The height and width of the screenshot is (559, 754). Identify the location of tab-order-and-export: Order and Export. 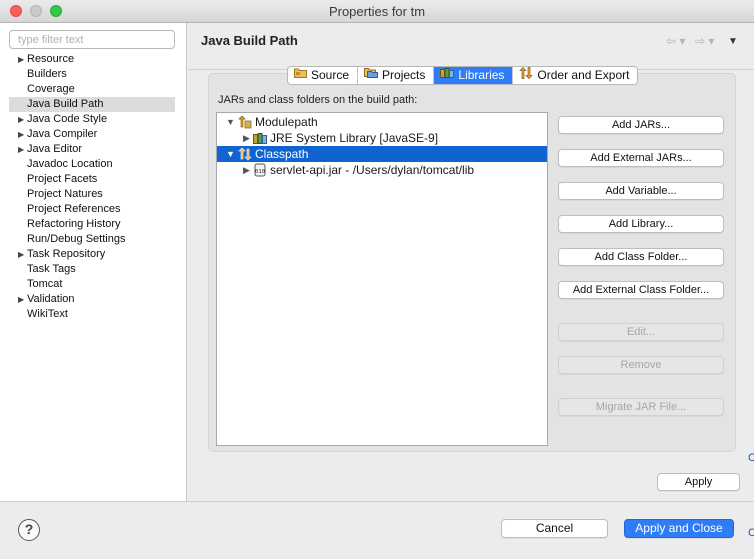
(575, 75).